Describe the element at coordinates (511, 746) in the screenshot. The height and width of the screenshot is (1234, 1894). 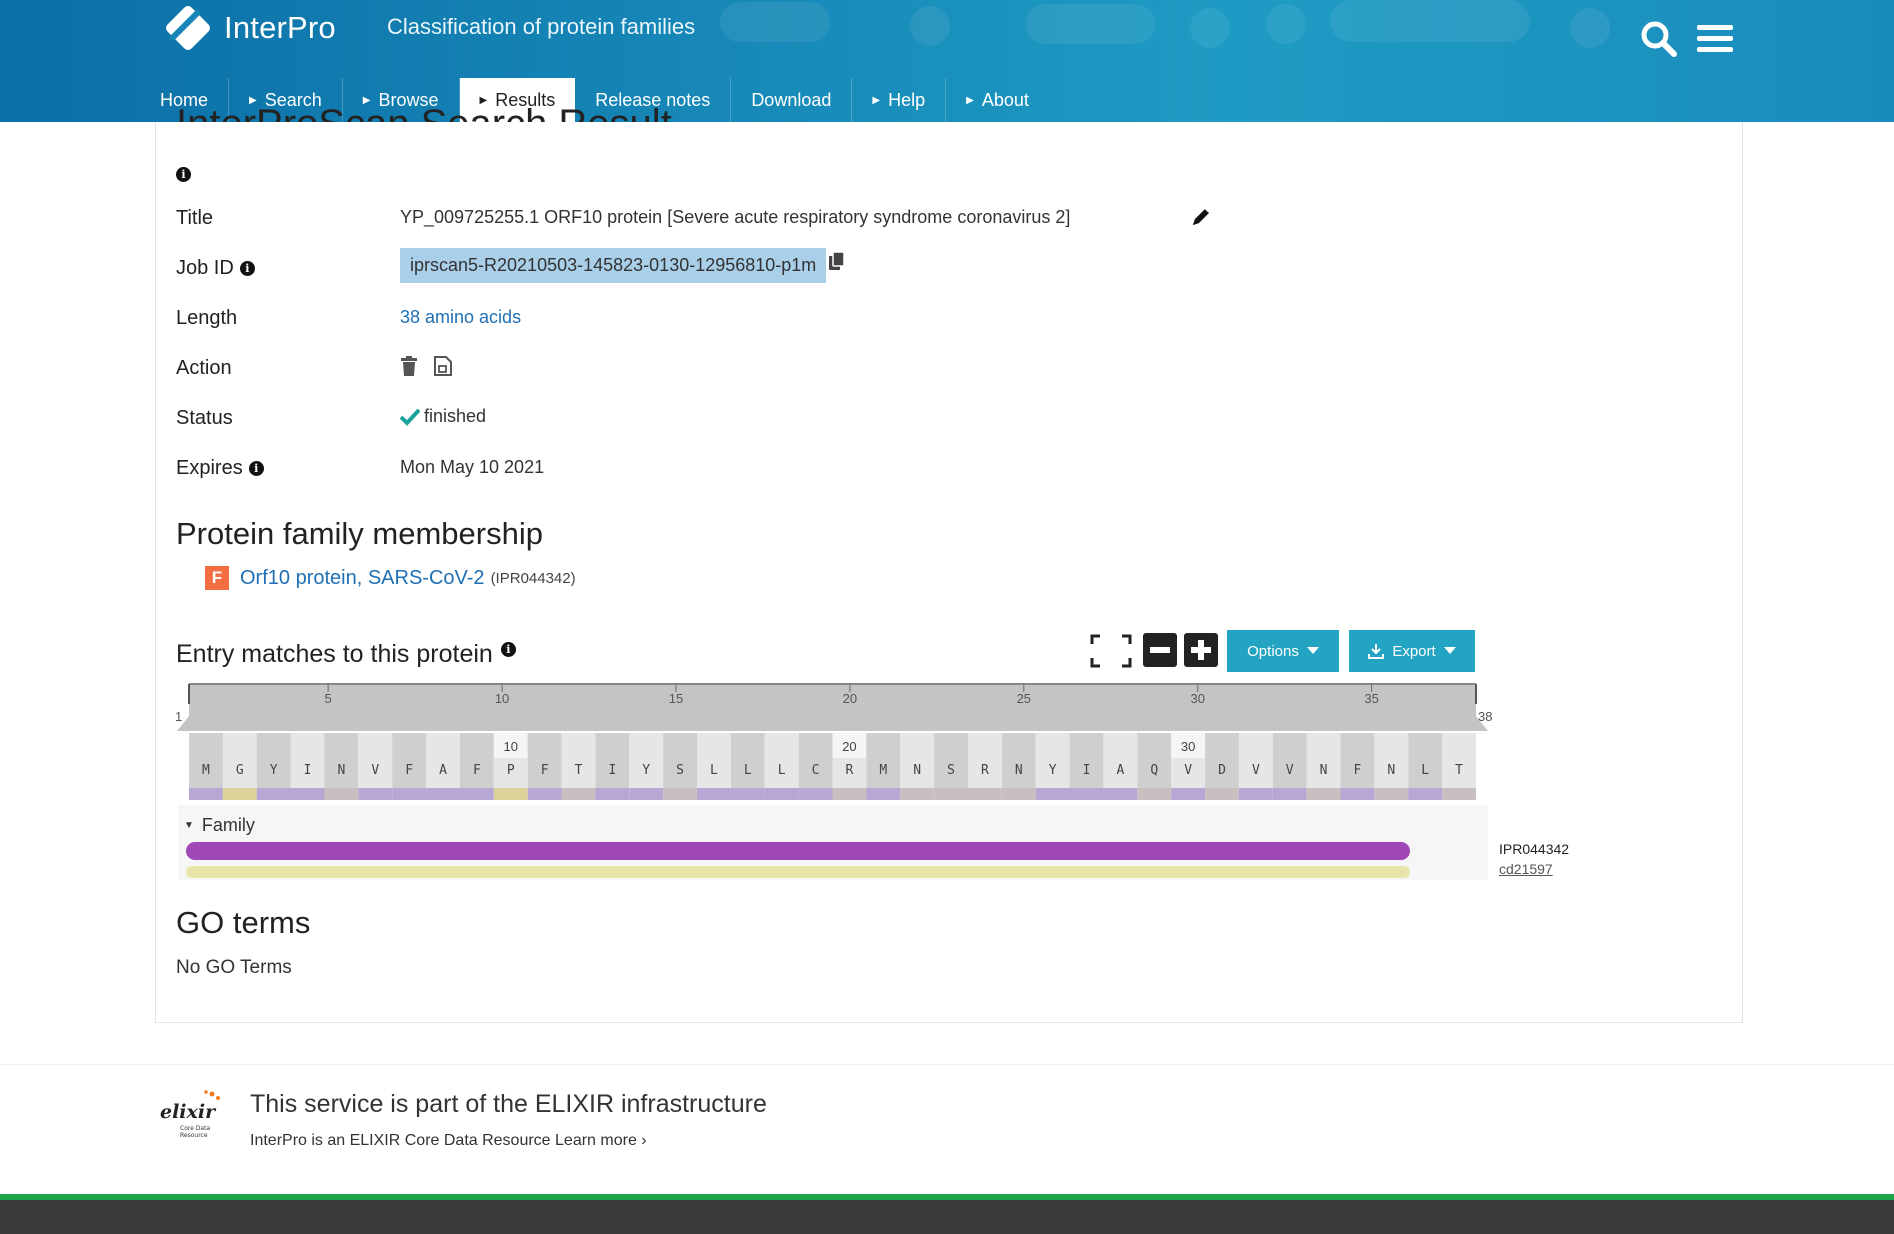
I see `residue-mark-label: 10` at that location.